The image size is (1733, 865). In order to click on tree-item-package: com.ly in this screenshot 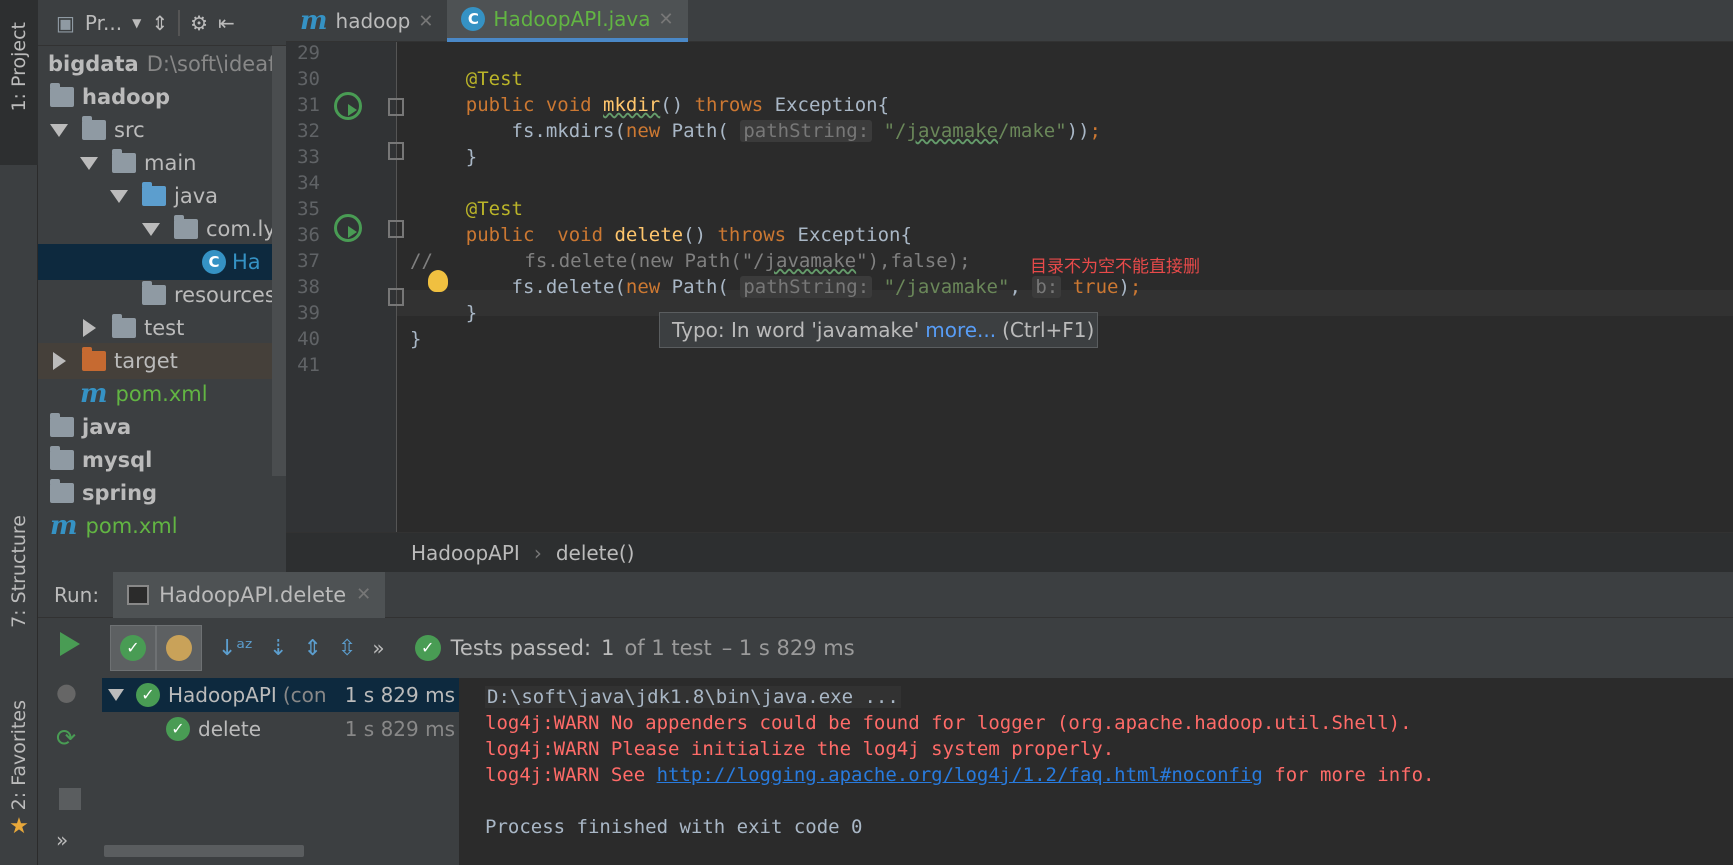, I will do `click(162, 229)`.